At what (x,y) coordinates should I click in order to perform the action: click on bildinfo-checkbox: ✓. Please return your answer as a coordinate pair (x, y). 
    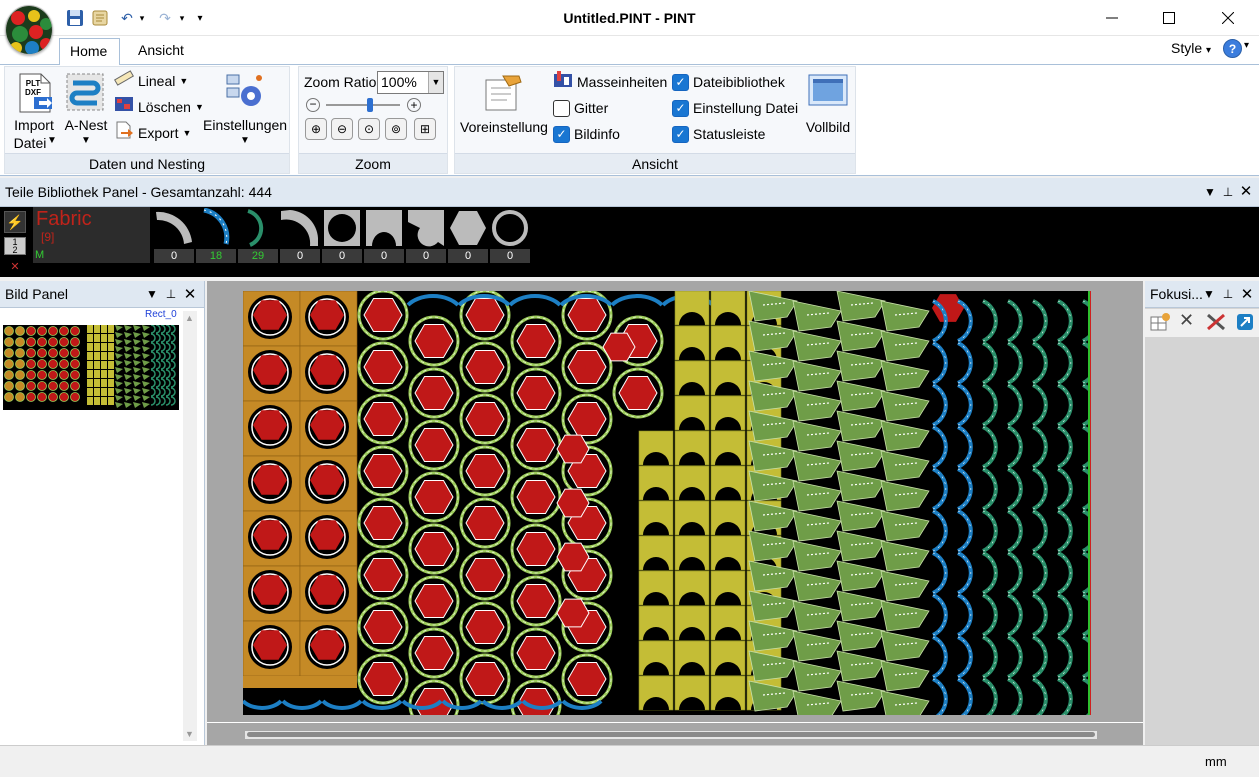
    Looking at the image, I should click on (561, 134).